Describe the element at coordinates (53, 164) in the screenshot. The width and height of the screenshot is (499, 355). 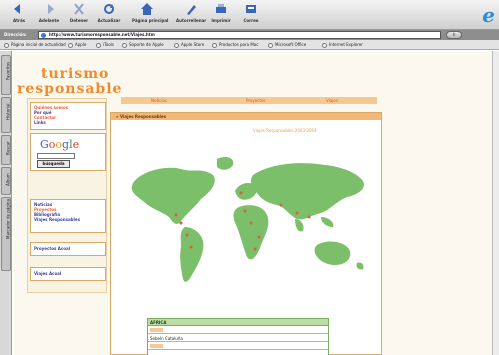
I see `google-search-button: búsqueda` at that location.